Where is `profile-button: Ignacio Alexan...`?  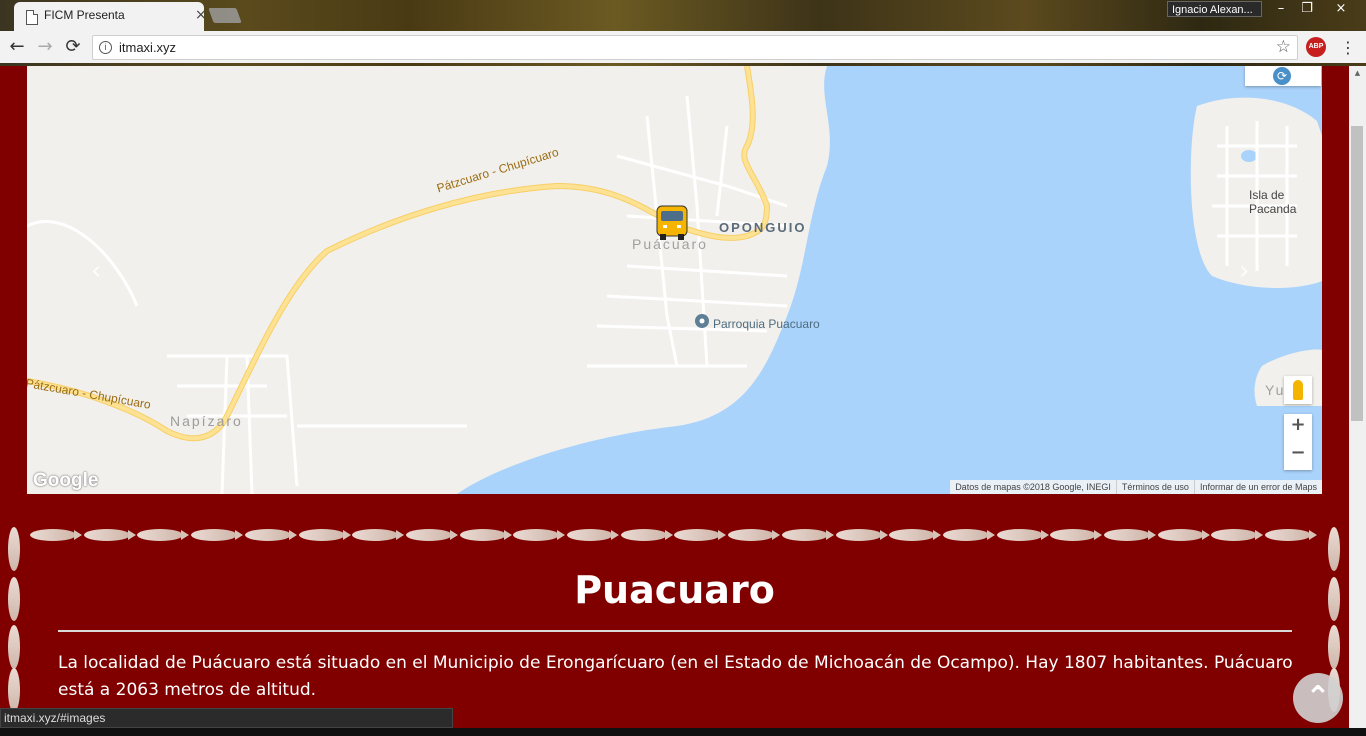 profile-button: Ignacio Alexan... is located at coordinates (1214, 9).